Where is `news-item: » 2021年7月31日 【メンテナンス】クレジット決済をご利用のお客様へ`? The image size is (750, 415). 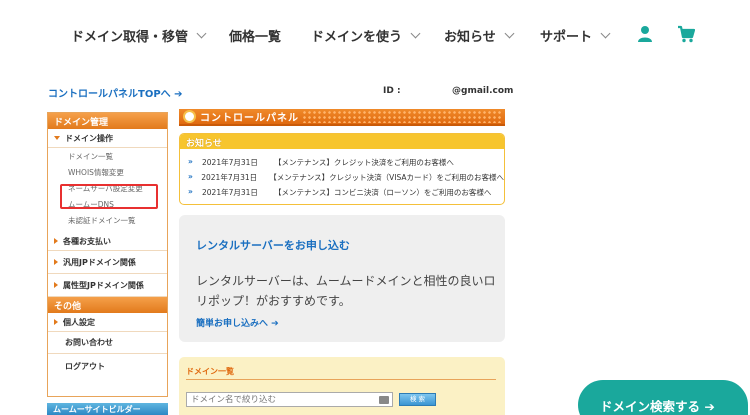
news-item: » 2021年7月31日 【メンテナンス】クレジット決済をご利用のお客様へ is located at coordinates (342, 162).